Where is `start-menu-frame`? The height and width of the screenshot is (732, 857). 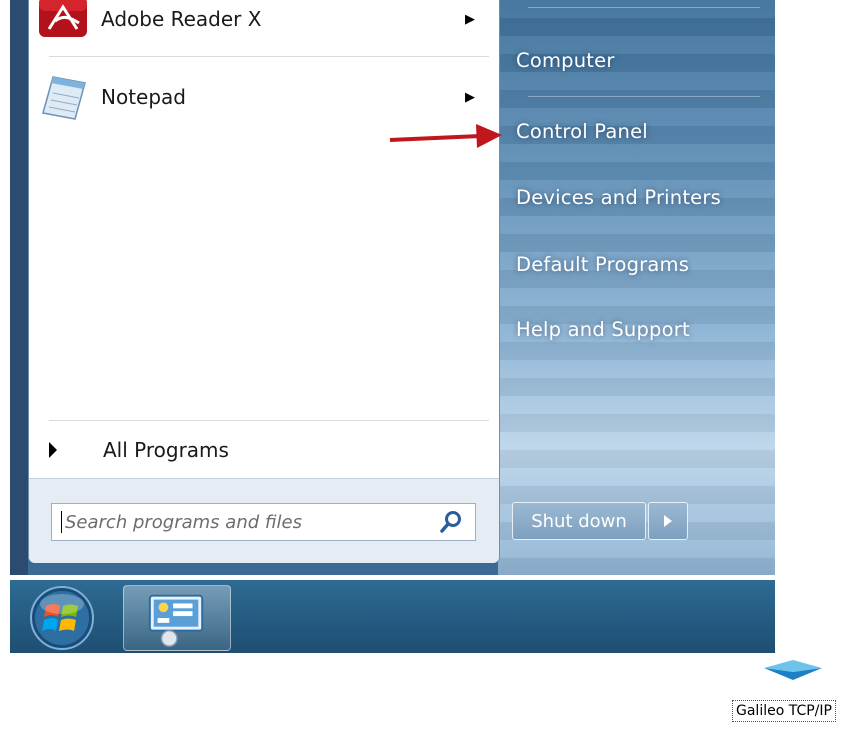
start-menu-frame is located at coordinates (19, 287).